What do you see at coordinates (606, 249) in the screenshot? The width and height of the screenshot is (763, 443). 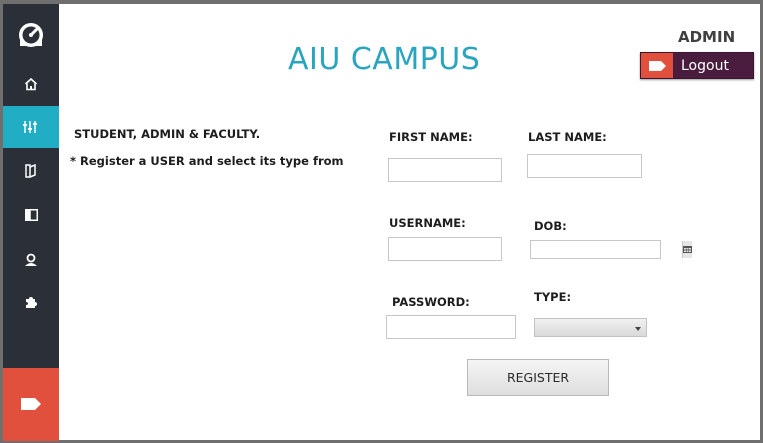 I see `dob-field` at bounding box center [606, 249].